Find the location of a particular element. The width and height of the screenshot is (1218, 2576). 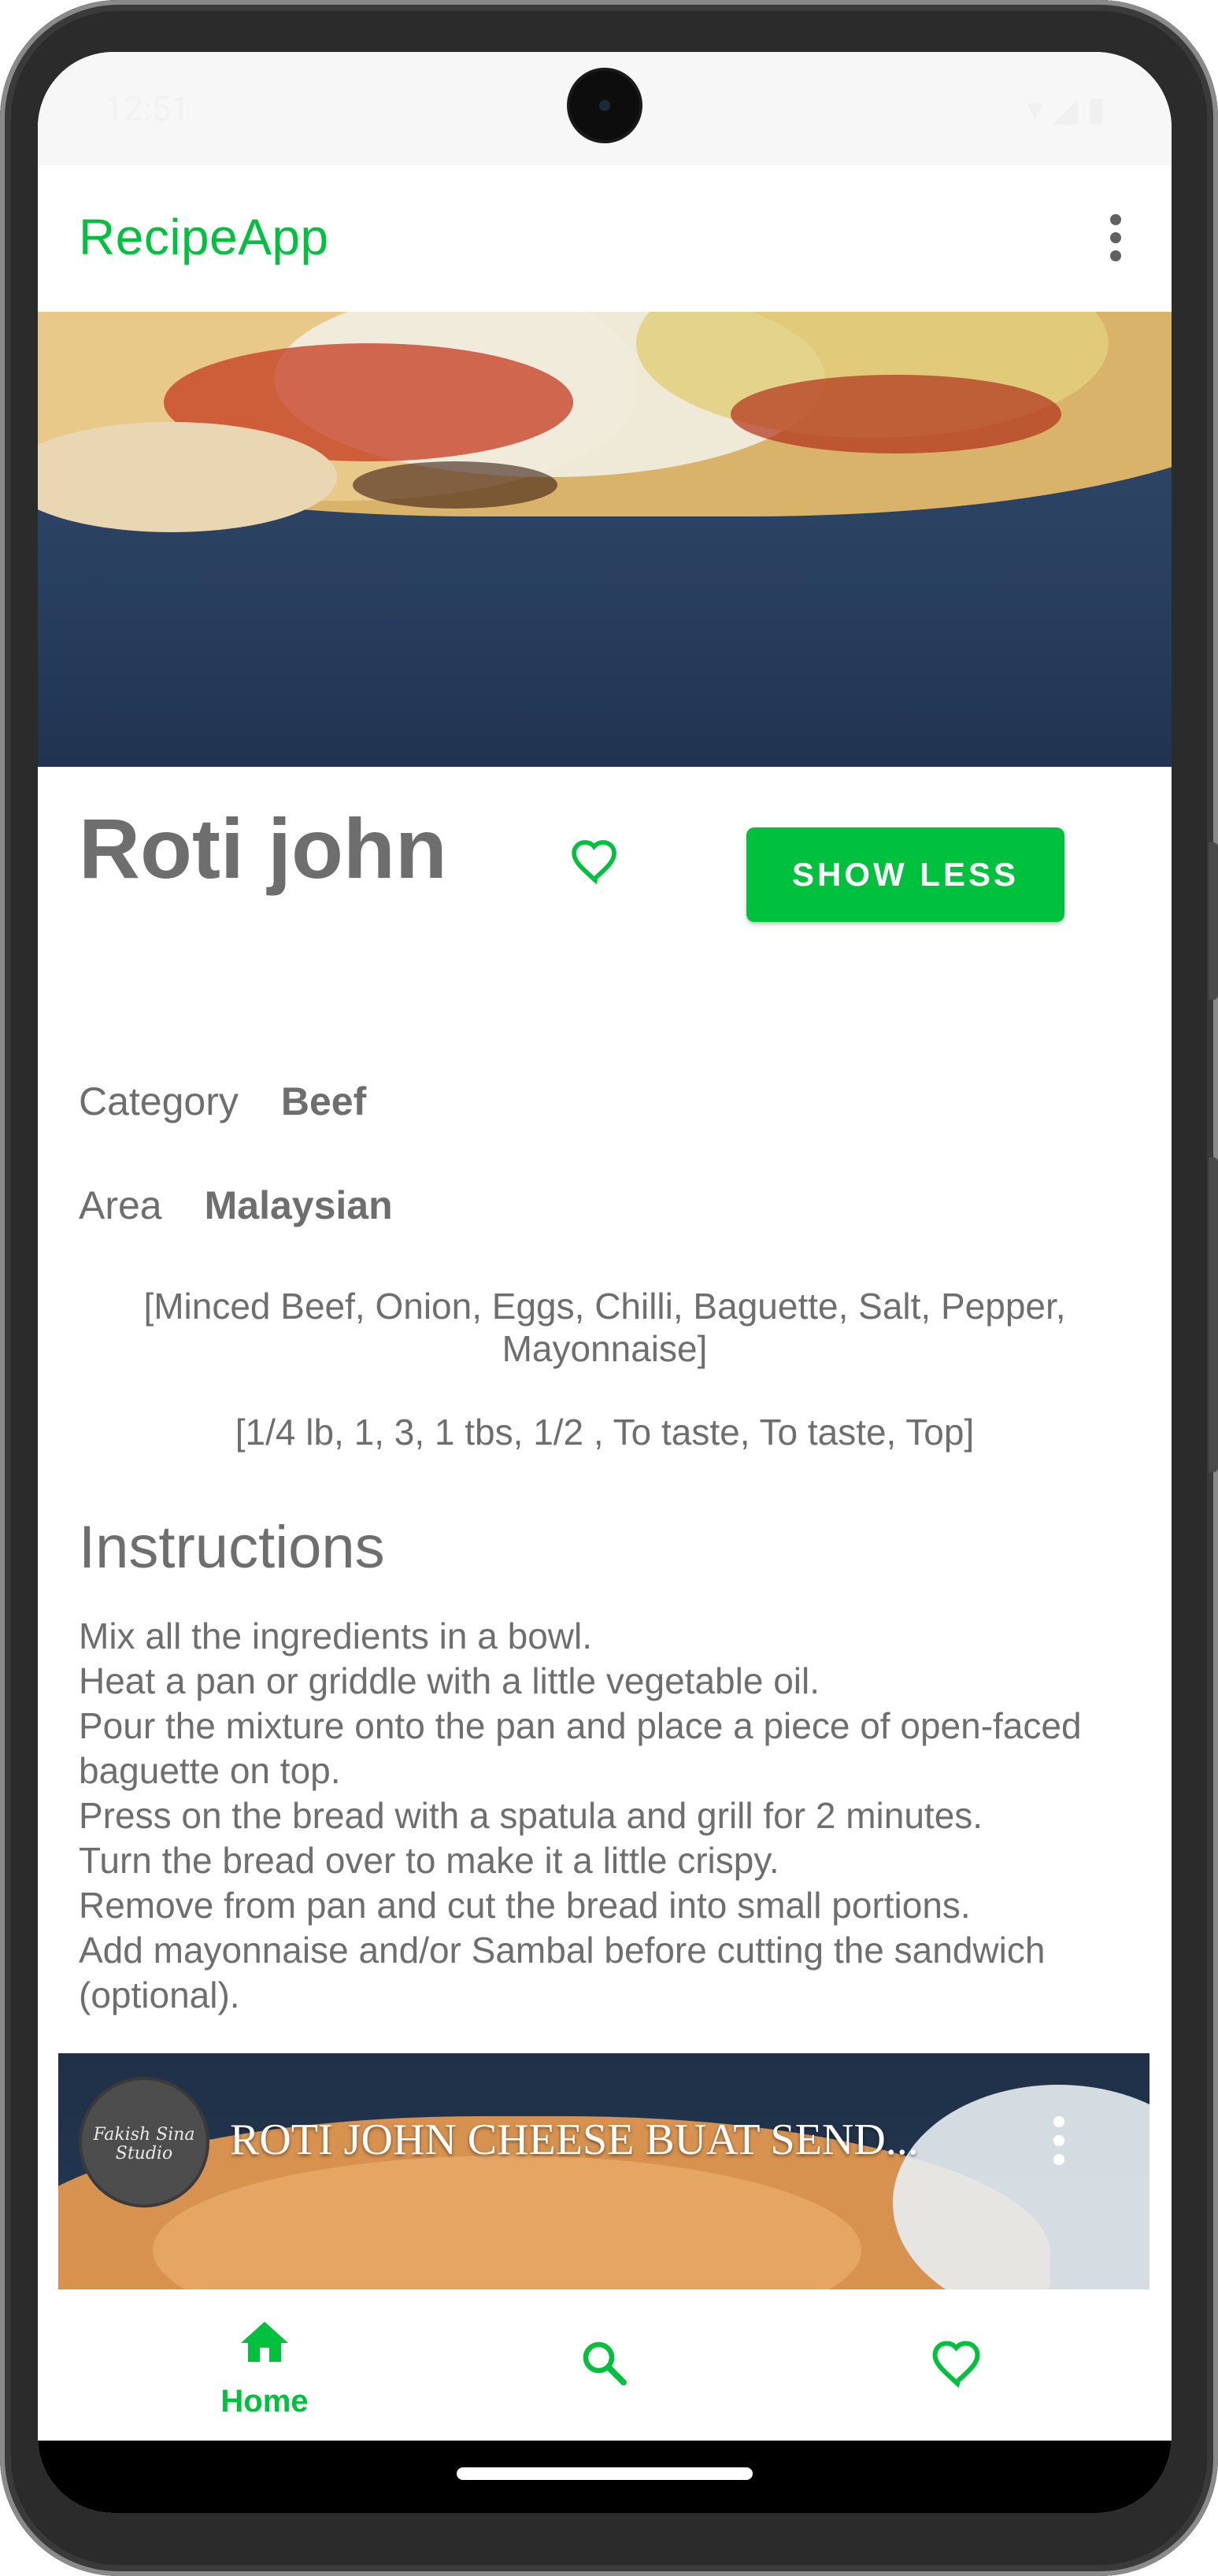

home-icon is located at coordinates (264, 2342).